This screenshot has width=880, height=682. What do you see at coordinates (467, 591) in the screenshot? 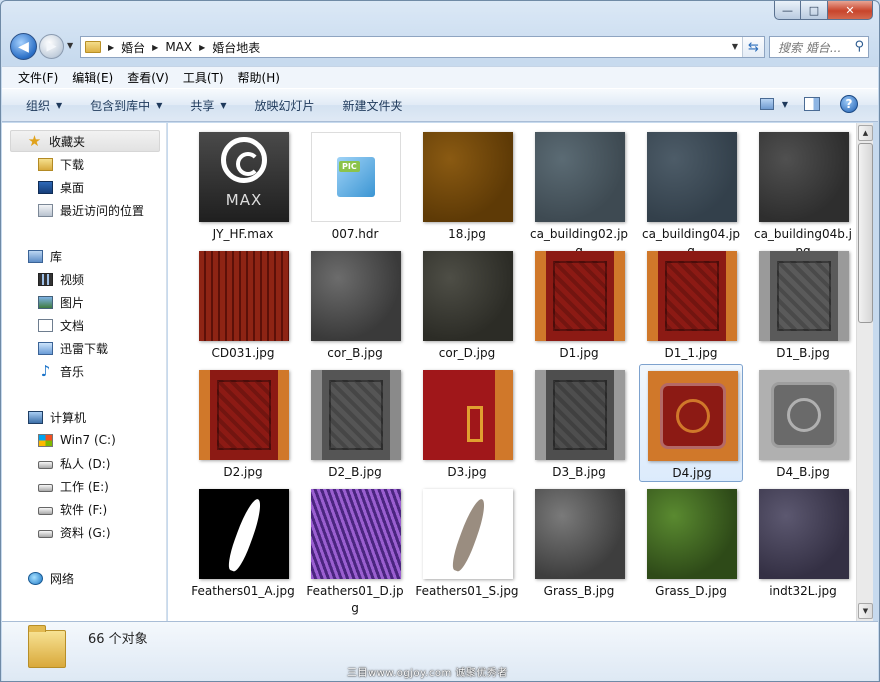
I see `file-name: Feathers01_S.jpg` at bounding box center [467, 591].